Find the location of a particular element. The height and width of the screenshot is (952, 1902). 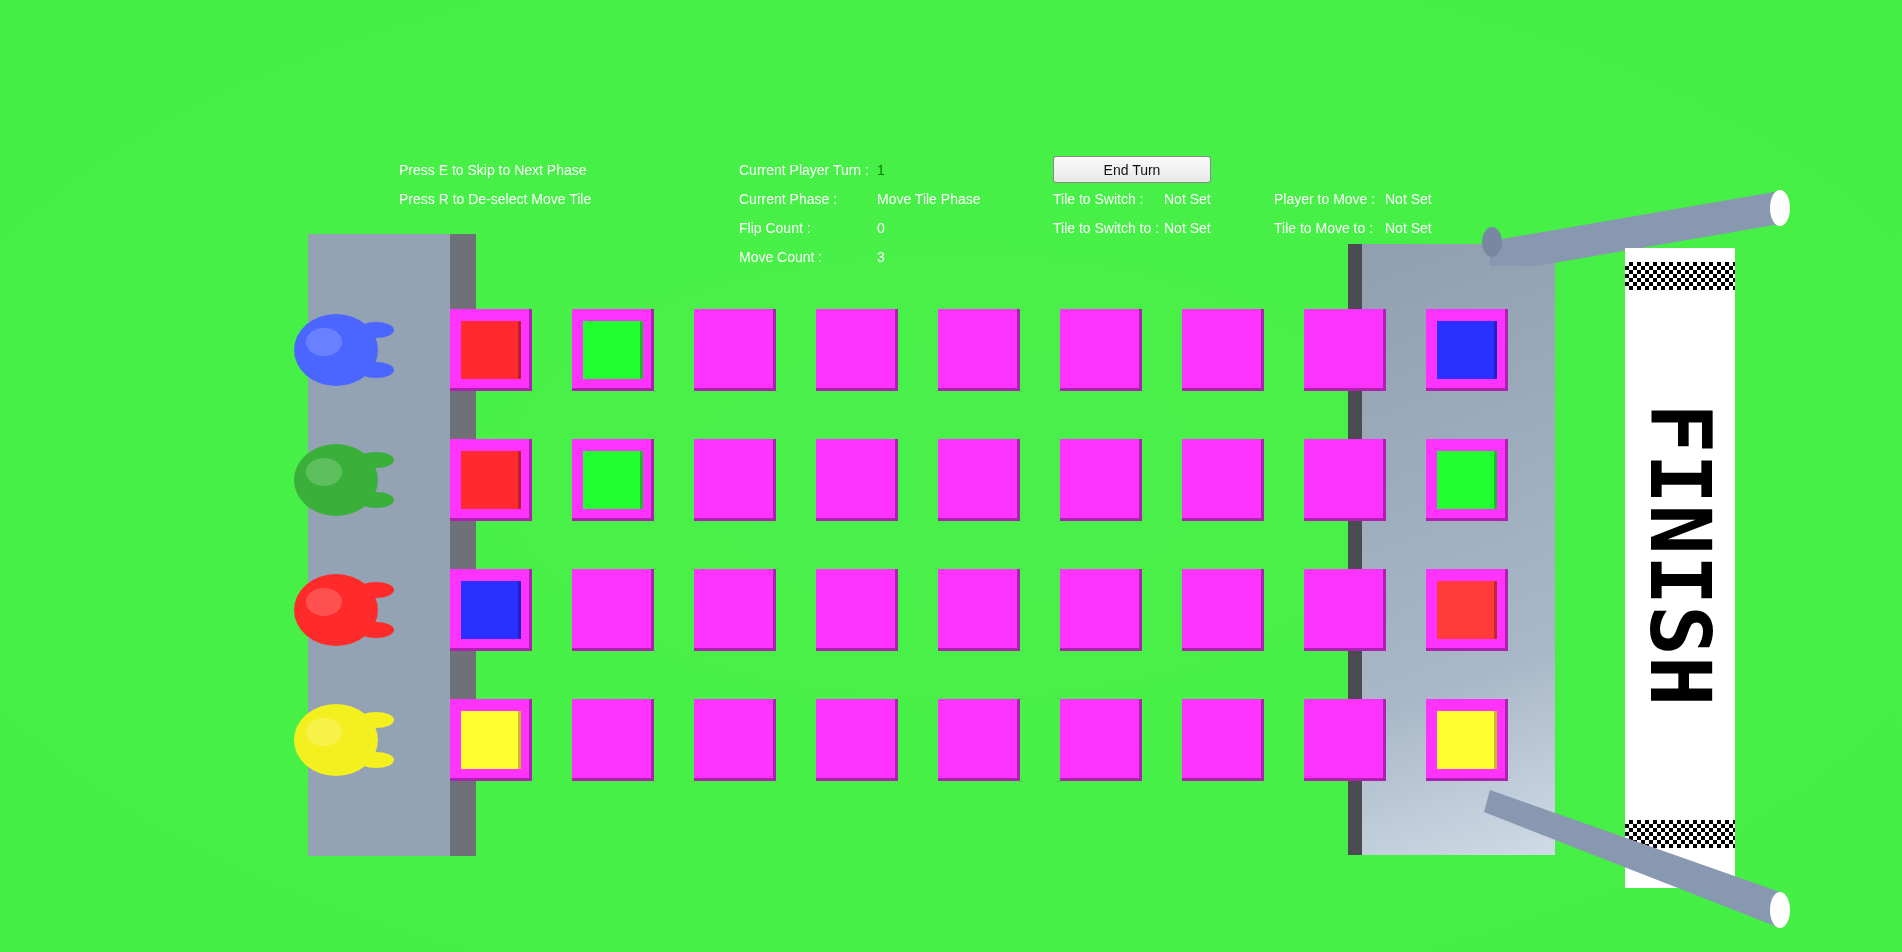

status-label: Current Player Turn : is located at coordinates (804, 170).